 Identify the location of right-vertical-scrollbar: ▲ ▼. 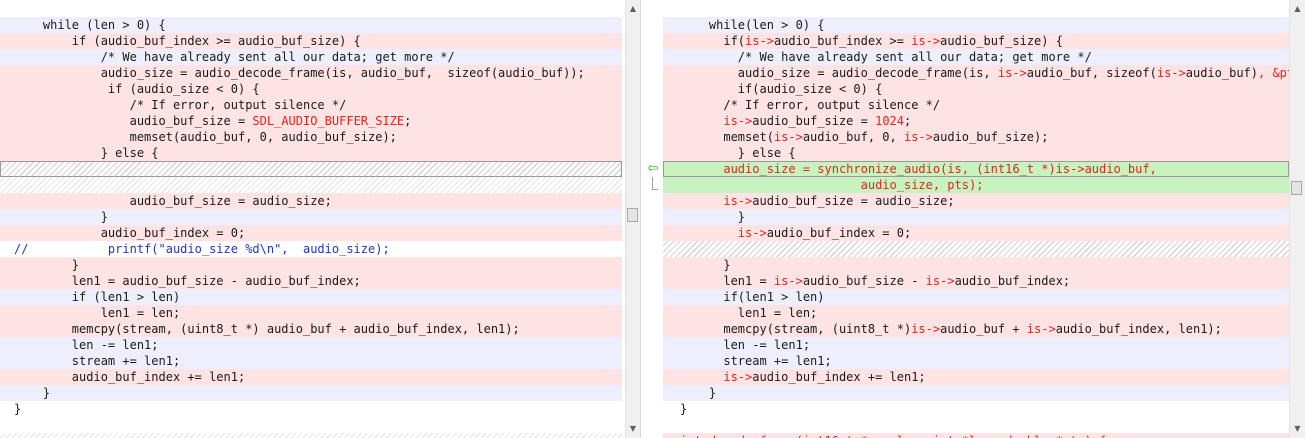
(1297, 219).